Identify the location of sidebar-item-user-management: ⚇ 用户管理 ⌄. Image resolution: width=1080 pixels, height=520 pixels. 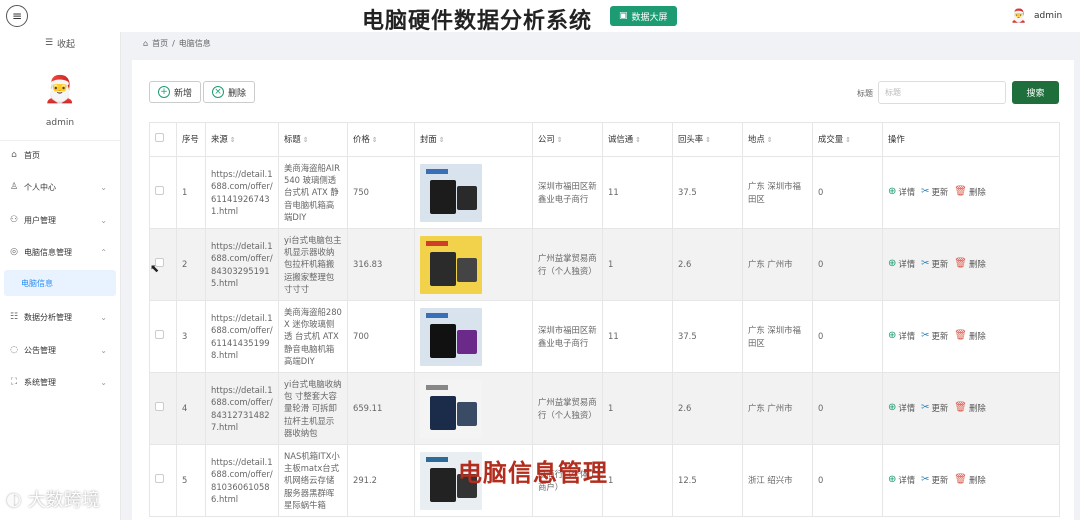
(60, 220).